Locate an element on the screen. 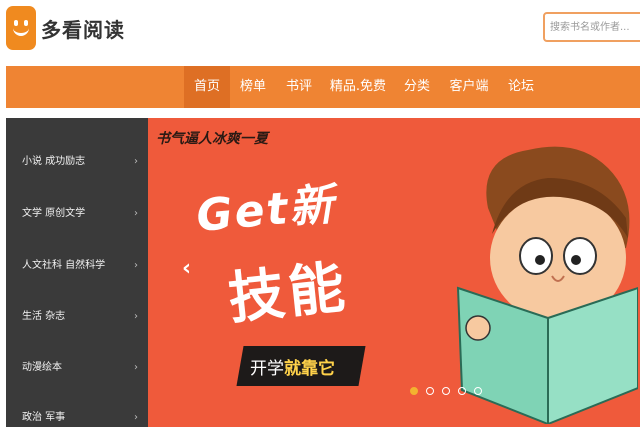  banner-subtitle: 开学就靠它 is located at coordinates (292, 366).